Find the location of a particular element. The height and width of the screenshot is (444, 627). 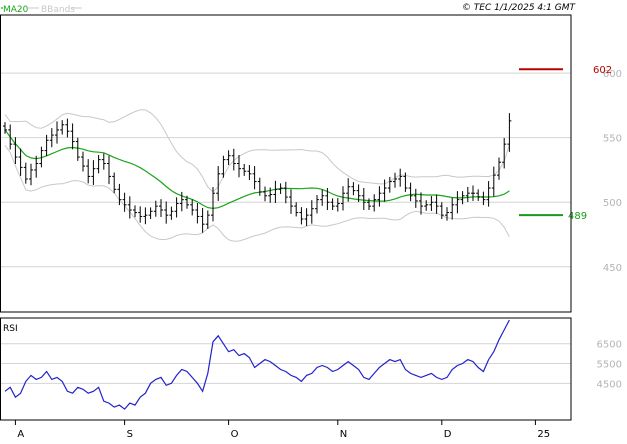

copyright-credit: © TEC 1/1/2025 4:1 GMT is located at coordinates (519, 8).